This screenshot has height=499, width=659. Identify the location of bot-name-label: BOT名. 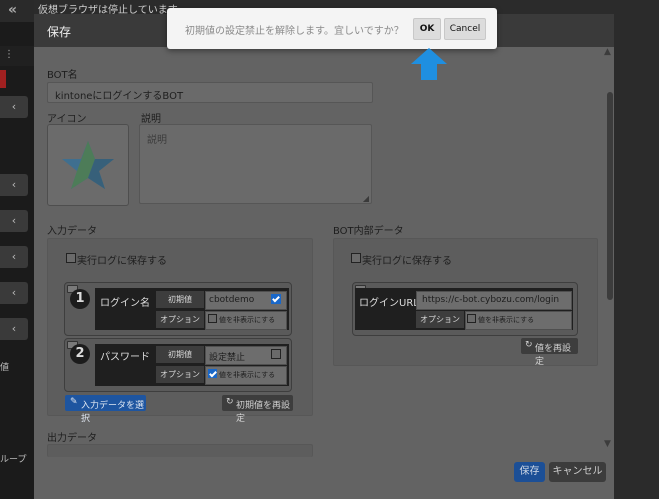
(62, 75).